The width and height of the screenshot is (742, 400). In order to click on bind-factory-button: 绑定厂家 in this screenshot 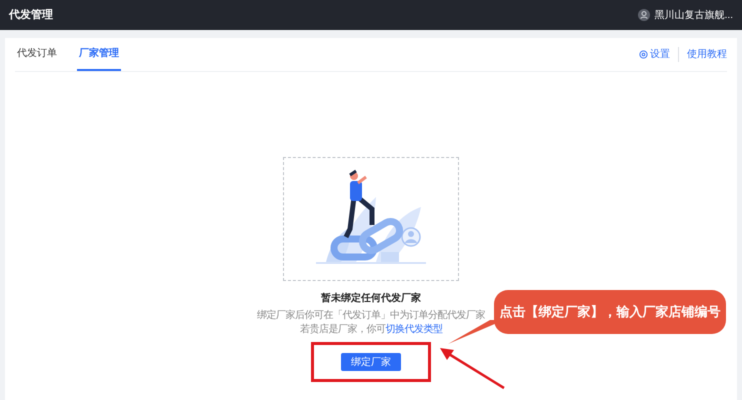, I will do `click(371, 362)`.